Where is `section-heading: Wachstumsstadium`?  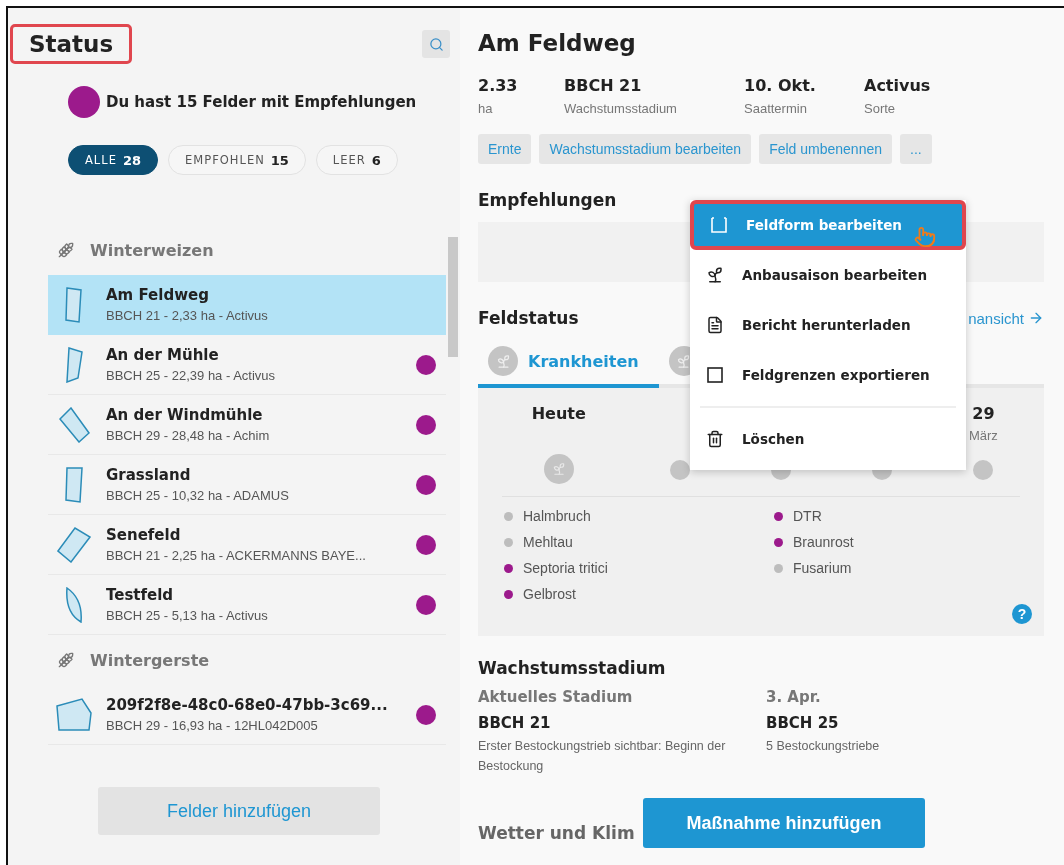 section-heading: Wachstumsstadium is located at coordinates (572, 668).